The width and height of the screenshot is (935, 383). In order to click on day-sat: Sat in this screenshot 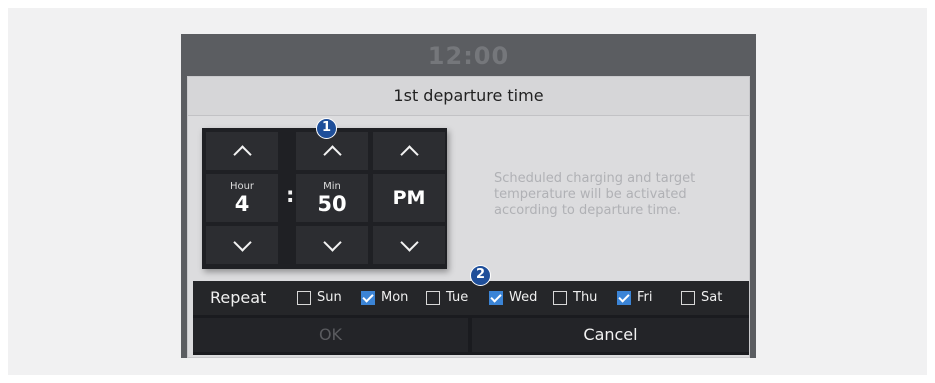, I will do `click(701, 297)`.